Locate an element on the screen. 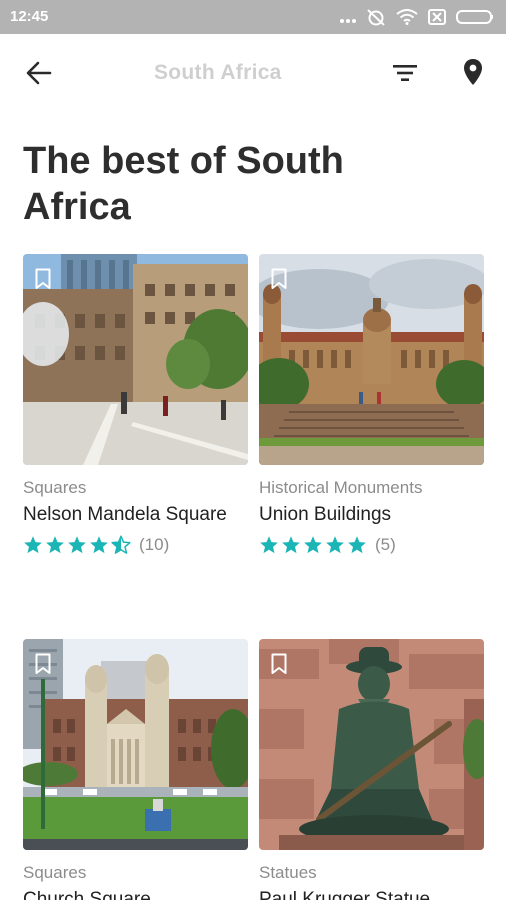 This screenshot has width=506, height=900. place-card-church-square: Squares Church Square is located at coordinates (135, 769).